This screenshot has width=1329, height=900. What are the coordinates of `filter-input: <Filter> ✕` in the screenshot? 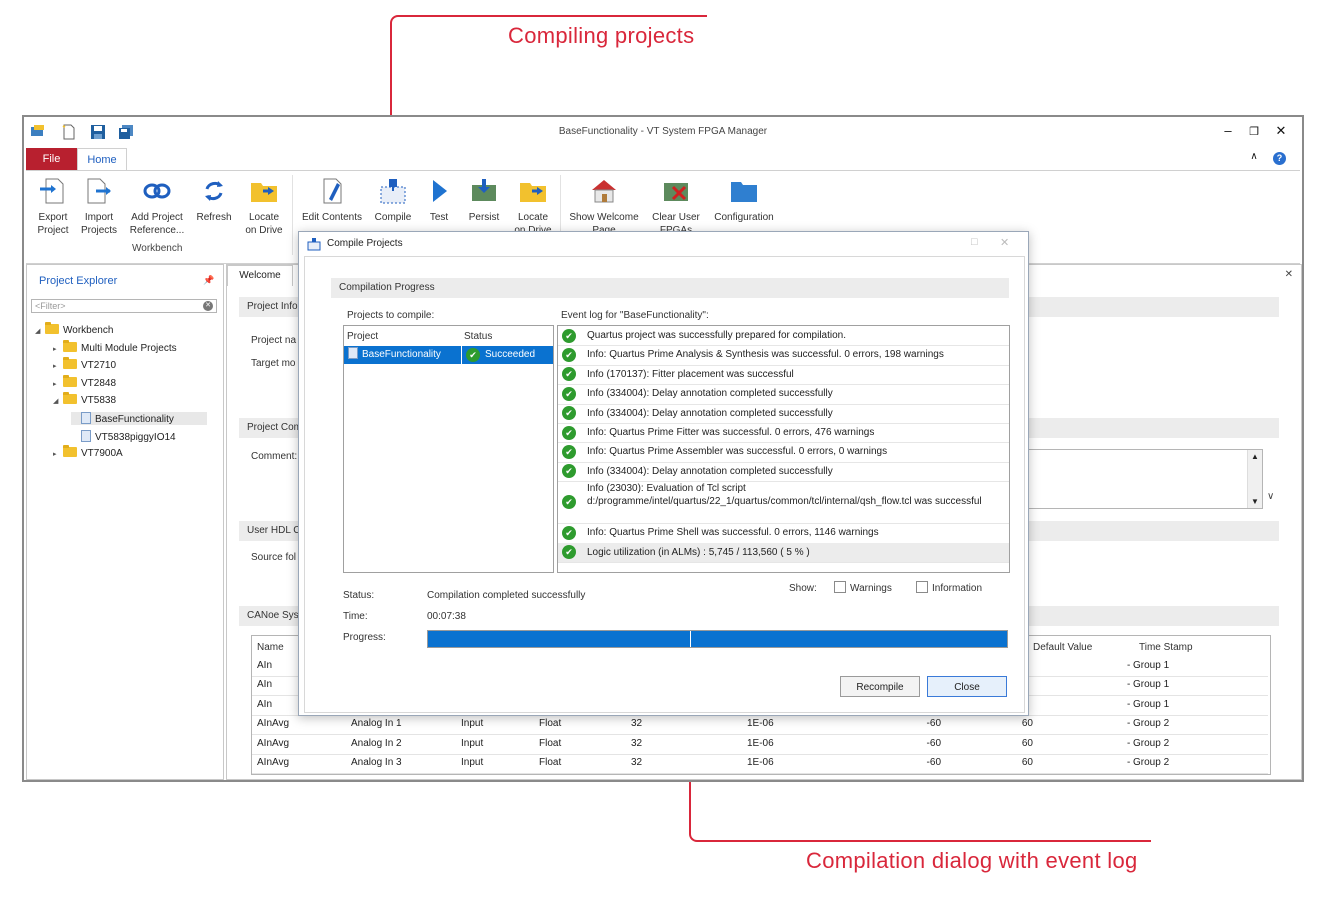 It's located at (124, 306).